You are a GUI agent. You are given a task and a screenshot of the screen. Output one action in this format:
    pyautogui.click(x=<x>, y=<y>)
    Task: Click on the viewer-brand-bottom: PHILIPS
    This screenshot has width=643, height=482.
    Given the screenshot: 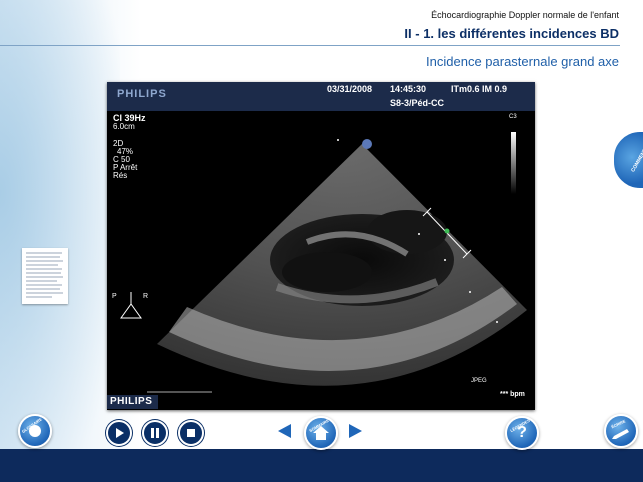 What is the action you would take?
    pyautogui.click(x=132, y=402)
    